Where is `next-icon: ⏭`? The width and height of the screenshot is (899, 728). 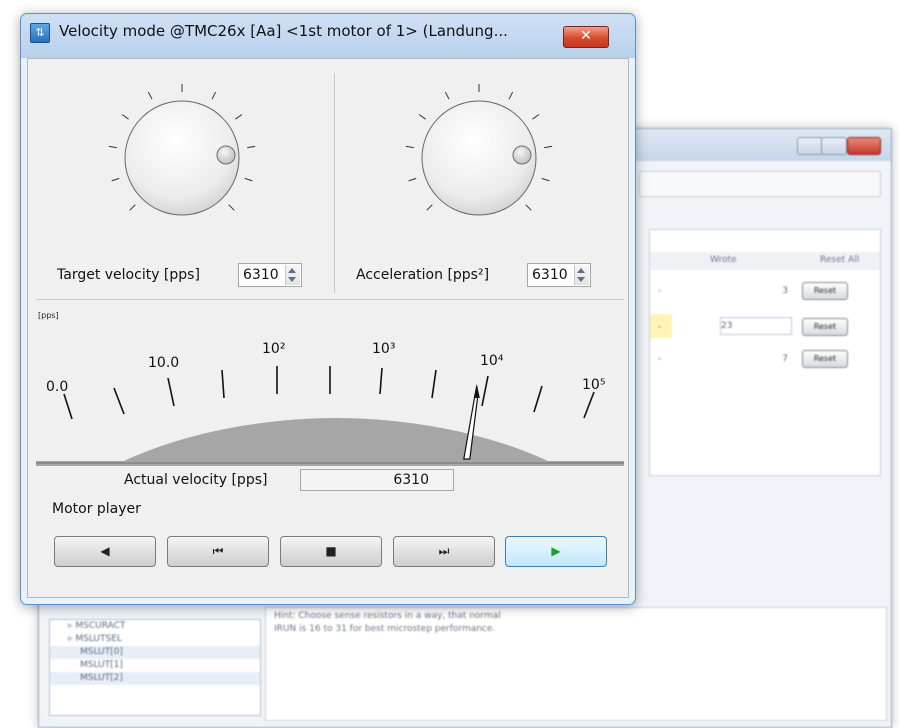 next-icon: ⏭ is located at coordinates (444, 551).